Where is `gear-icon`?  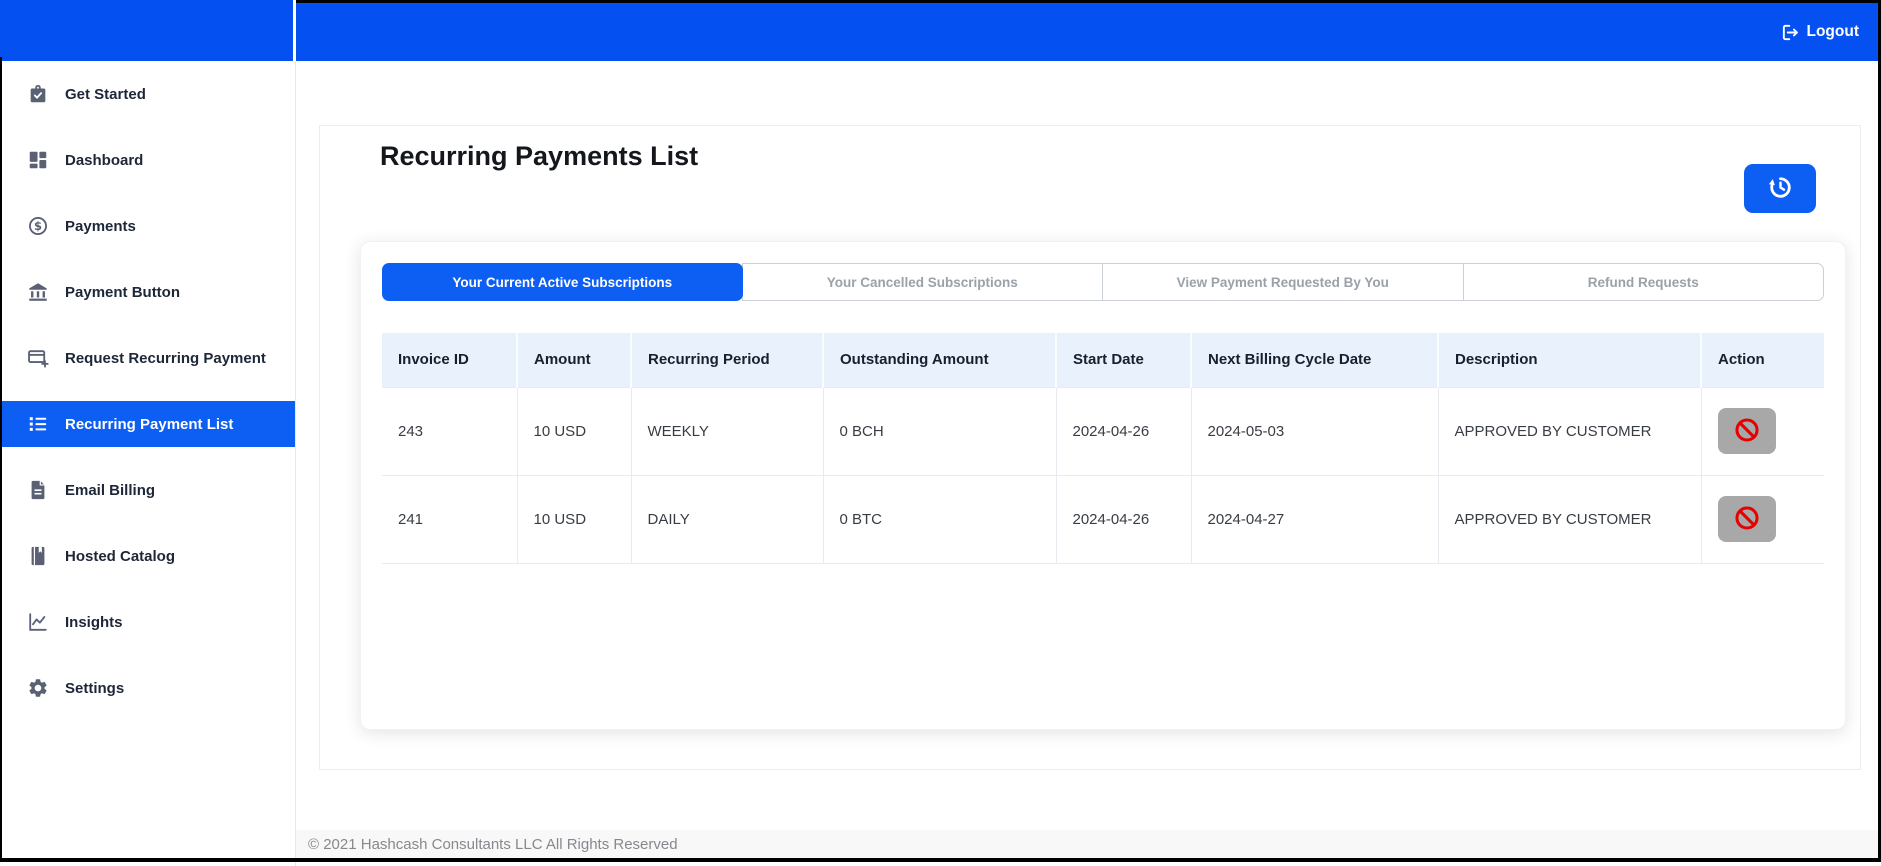 gear-icon is located at coordinates (38, 688).